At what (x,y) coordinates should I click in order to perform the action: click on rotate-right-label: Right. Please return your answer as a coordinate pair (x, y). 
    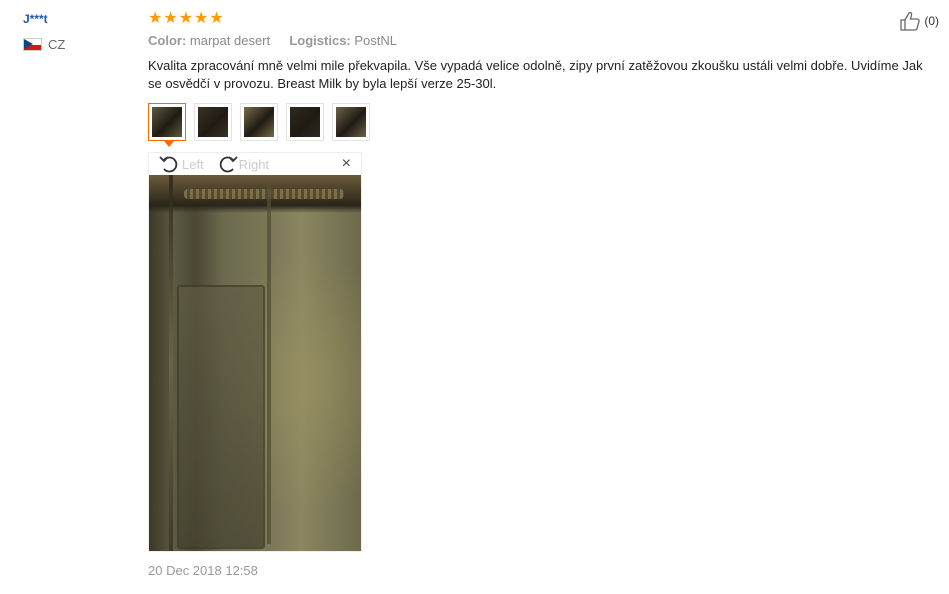
    Looking at the image, I should click on (254, 164).